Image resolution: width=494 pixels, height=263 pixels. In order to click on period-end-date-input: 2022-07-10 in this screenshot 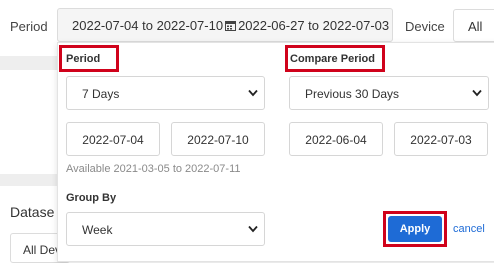, I will do `click(218, 139)`.